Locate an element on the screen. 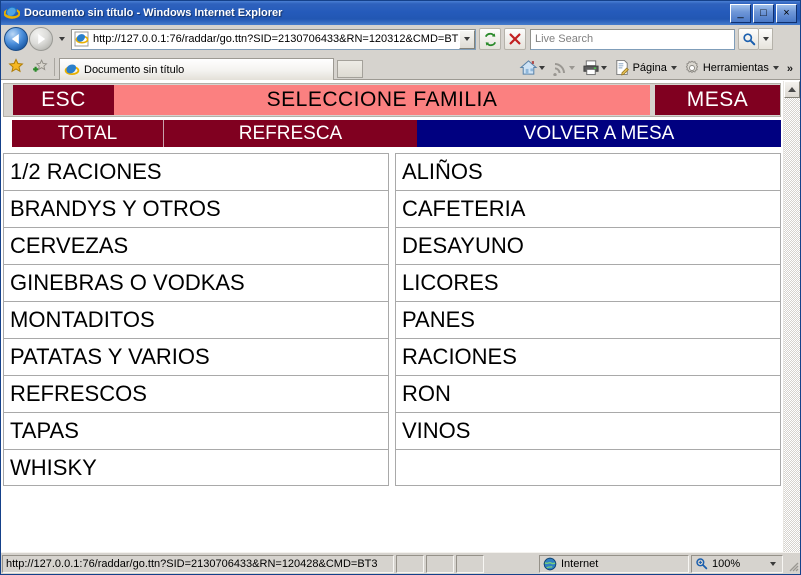  tab-label: Documento sin título is located at coordinates (134, 69).